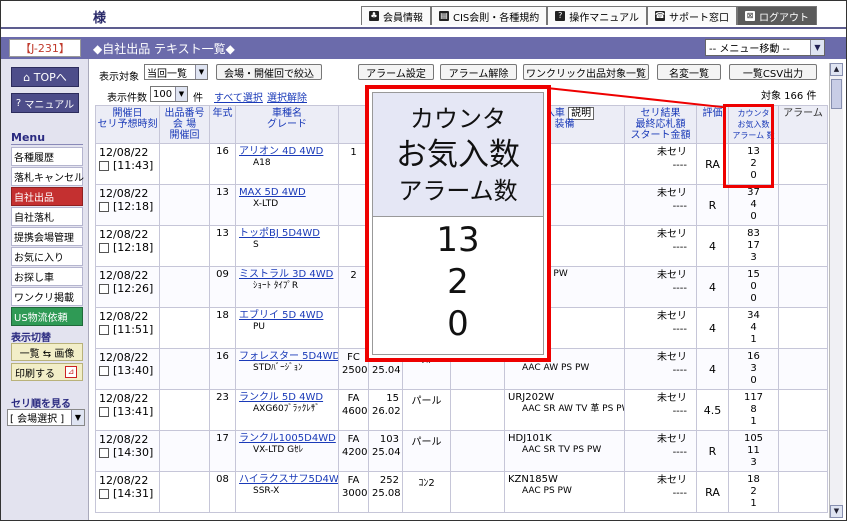 The image size is (847, 521). What do you see at coordinates (836, 94) in the screenshot?
I see `scroll-thumb` at bounding box center [836, 94].